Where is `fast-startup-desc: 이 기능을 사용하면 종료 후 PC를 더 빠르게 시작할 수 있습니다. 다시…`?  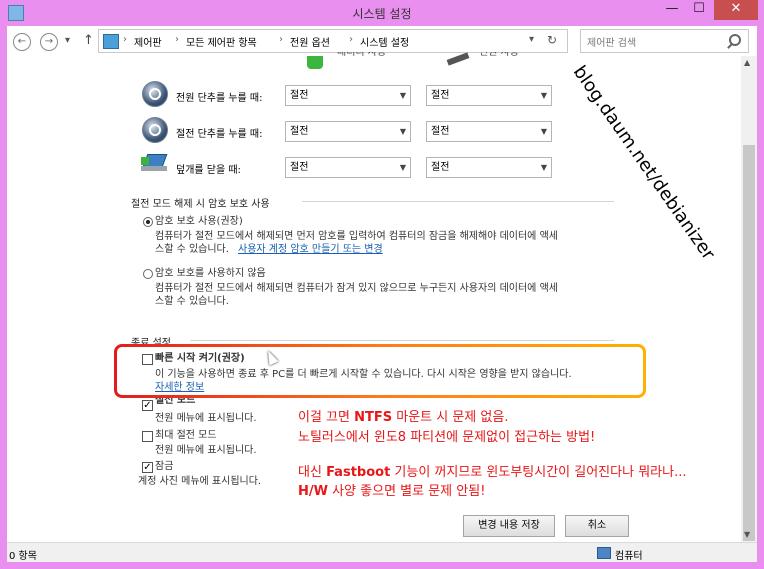
fast-startup-desc: 이 기능을 사용하면 종료 후 PC를 더 빠르게 시작할 수 있습니다. 다시… is located at coordinates (363, 374).